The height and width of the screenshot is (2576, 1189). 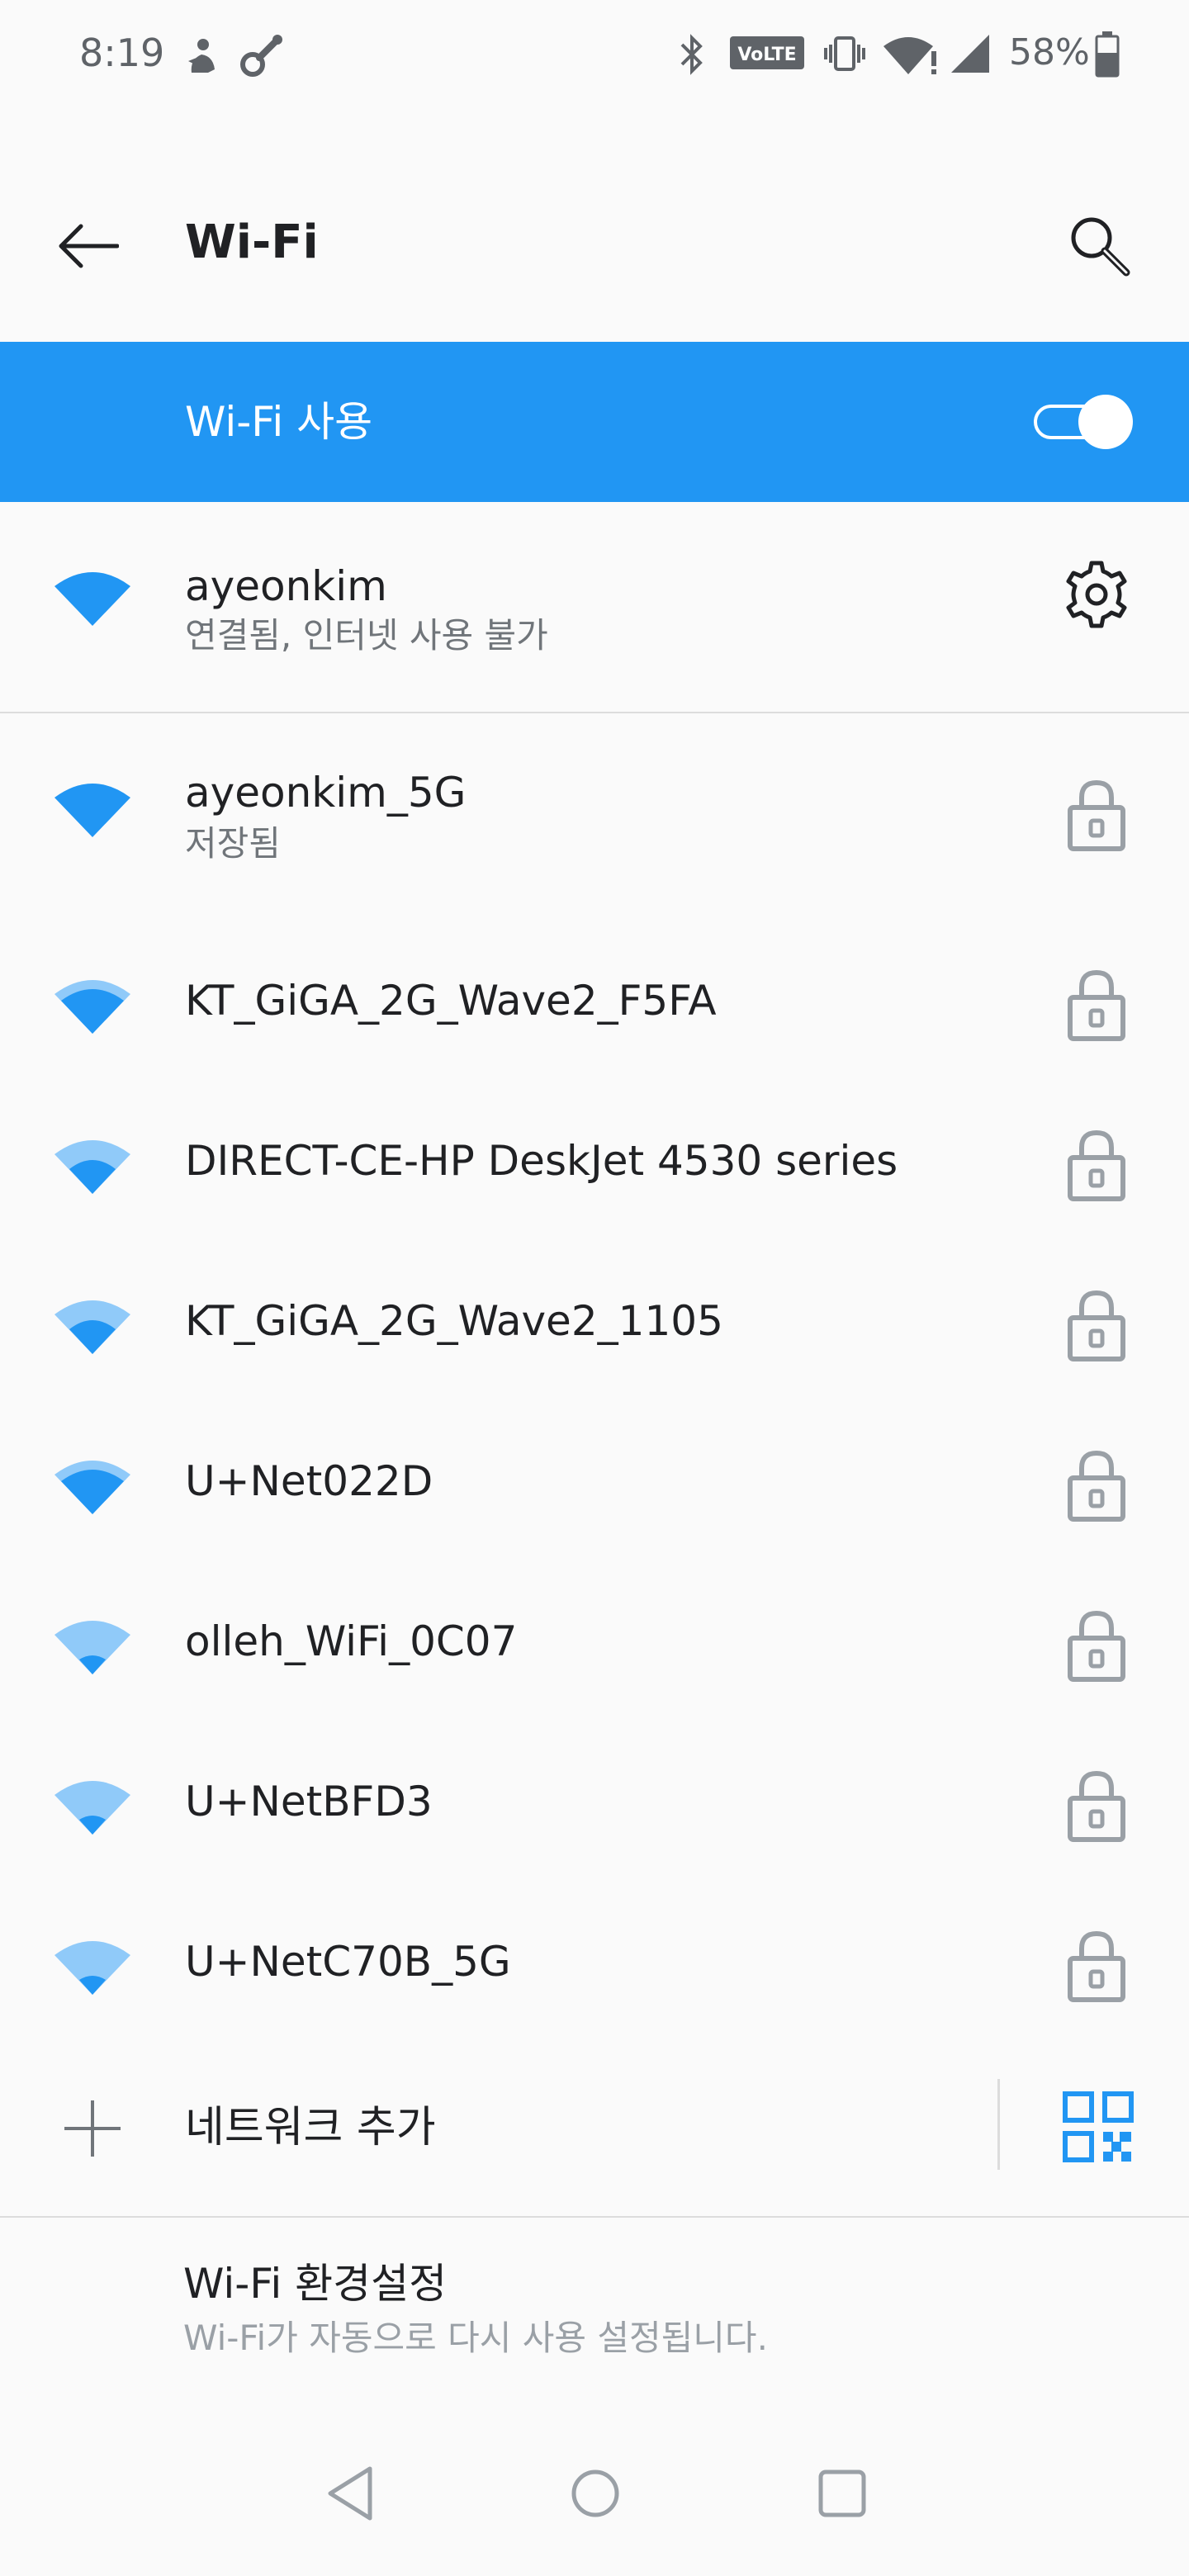 I want to click on add-network-label: 네트워크 추가, so click(x=310, y=2127).